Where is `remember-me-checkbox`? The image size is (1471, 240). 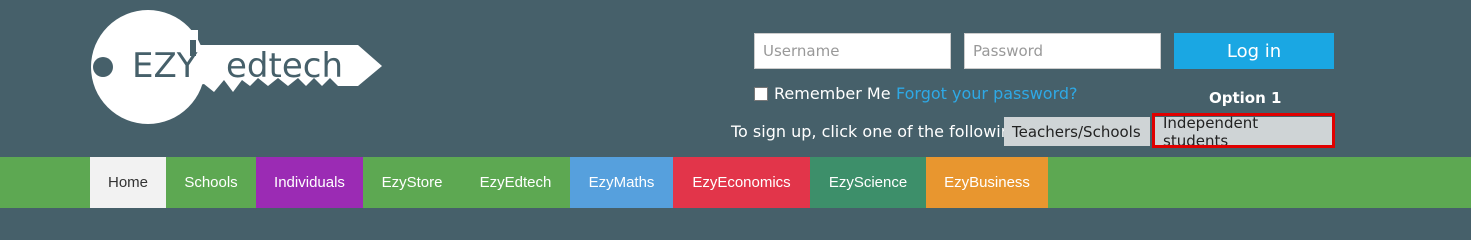 remember-me-checkbox is located at coordinates (761, 93).